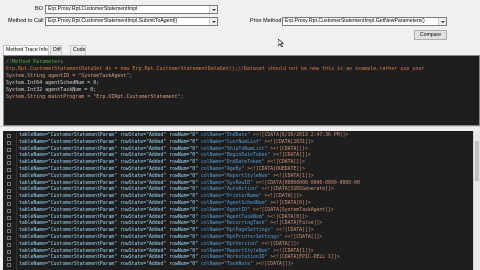 This screenshot has width=480, height=270. What do you see at coordinates (39, 9) in the screenshot?
I see `bo-label: BO` at bounding box center [39, 9].